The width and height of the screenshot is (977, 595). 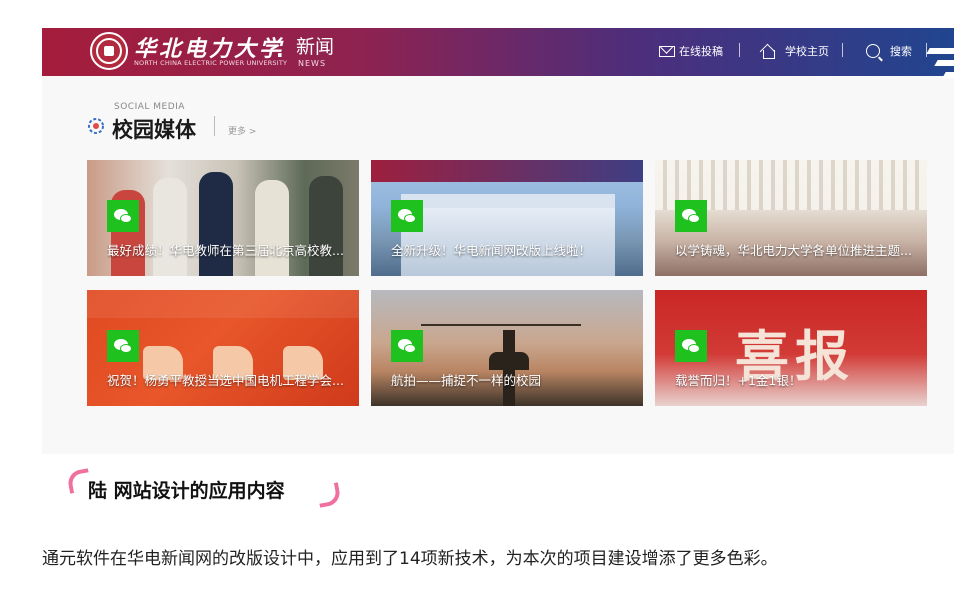 What do you see at coordinates (509, 368) in the screenshot?
I see `tower-silhouette` at bounding box center [509, 368].